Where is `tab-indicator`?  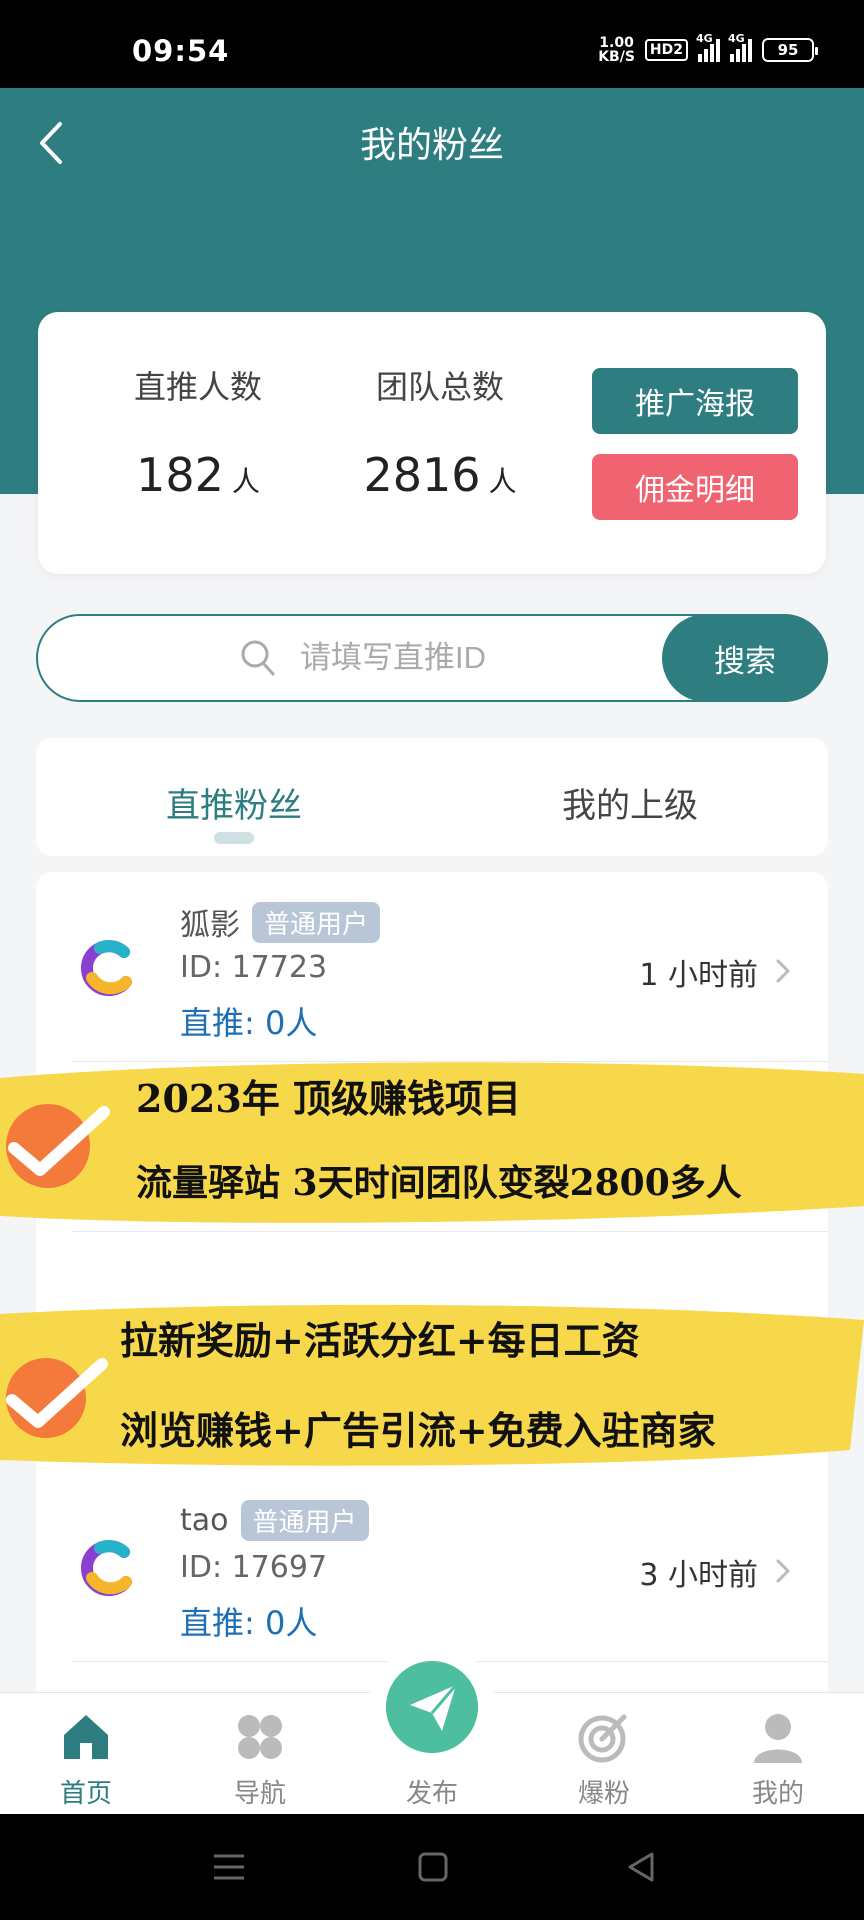 tab-indicator is located at coordinates (234, 838).